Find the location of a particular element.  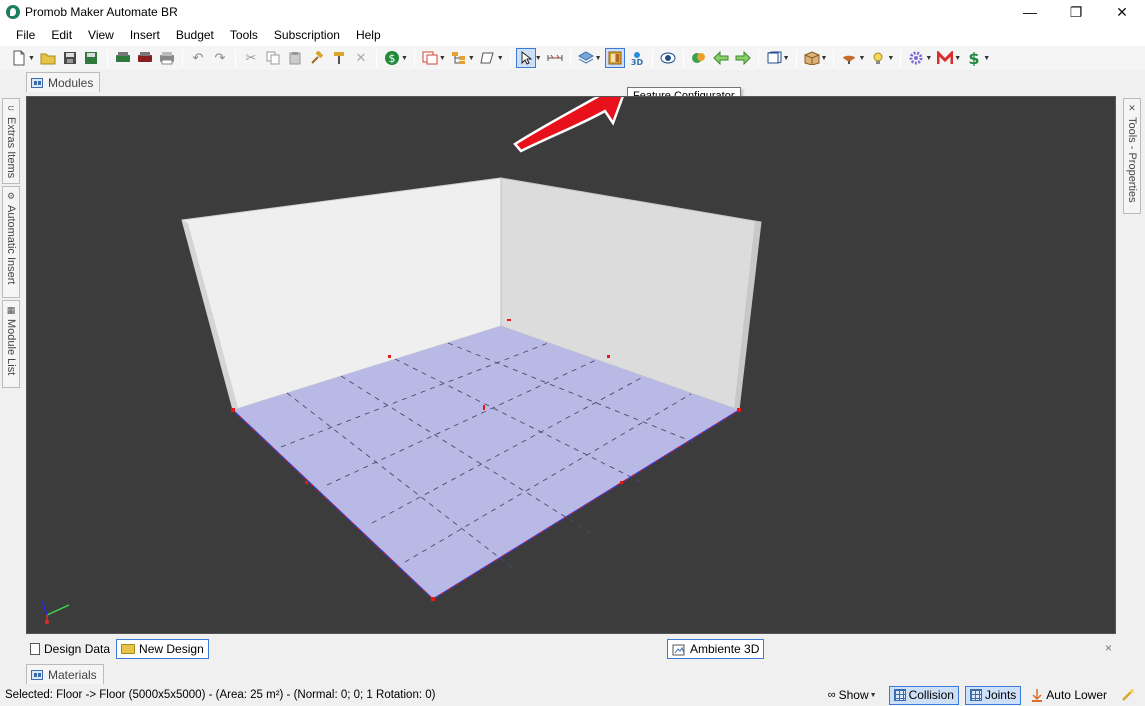

panel-tools-properties: ✕ Tools - Properties is located at coordinates (1132, 156).